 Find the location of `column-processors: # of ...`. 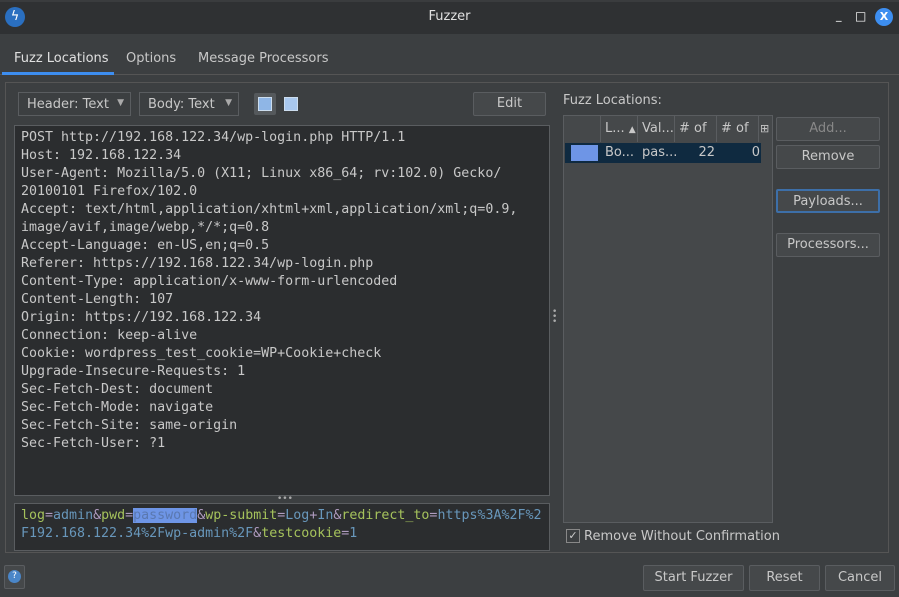

column-processors: # of ... is located at coordinates (738, 139).